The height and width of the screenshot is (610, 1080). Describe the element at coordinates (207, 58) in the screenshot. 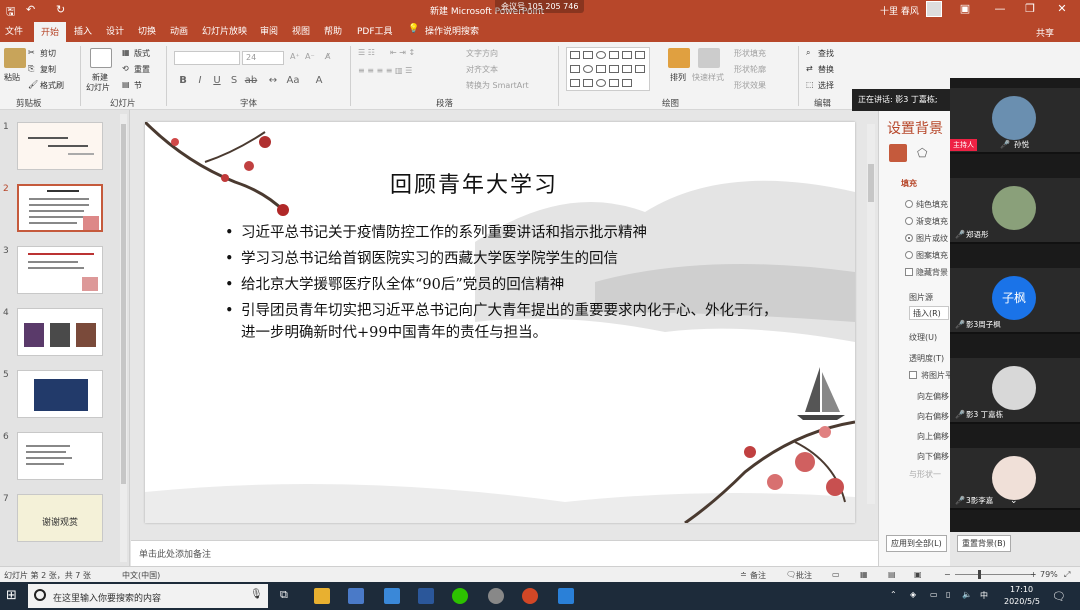

I see `font-name-combo` at that location.